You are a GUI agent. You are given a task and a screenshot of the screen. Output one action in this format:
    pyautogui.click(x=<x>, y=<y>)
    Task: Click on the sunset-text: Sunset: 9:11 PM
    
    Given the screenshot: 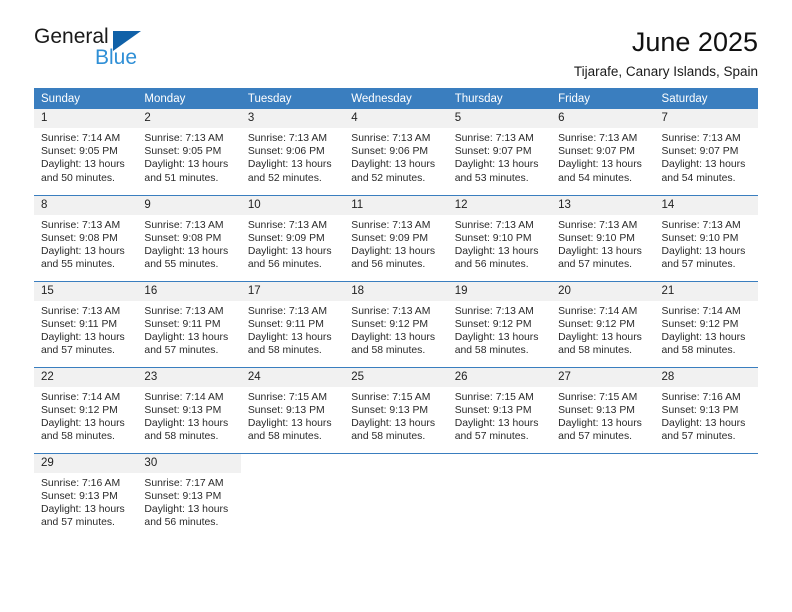 What is the action you would take?
    pyautogui.click(x=285, y=324)
    